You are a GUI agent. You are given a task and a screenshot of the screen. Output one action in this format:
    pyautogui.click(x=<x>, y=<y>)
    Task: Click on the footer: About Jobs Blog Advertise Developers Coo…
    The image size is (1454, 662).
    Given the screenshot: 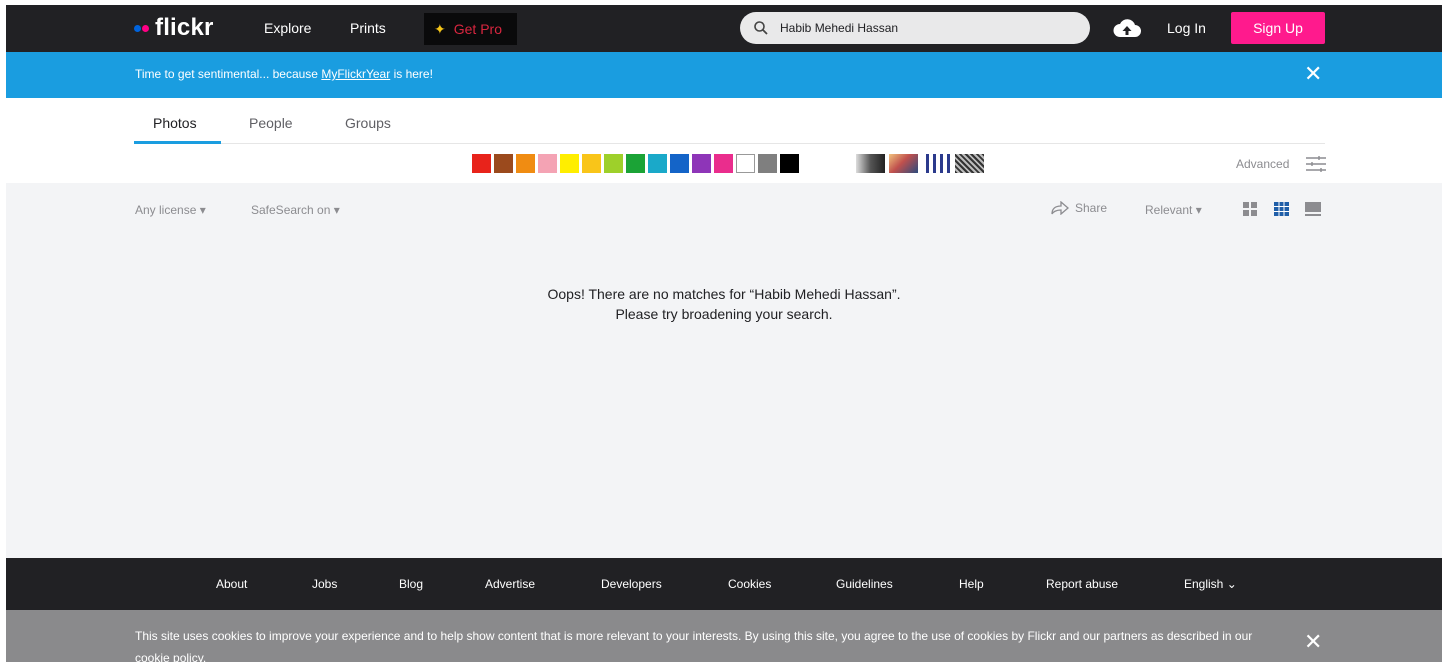 What is the action you would take?
    pyautogui.click(x=724, y=584)
    